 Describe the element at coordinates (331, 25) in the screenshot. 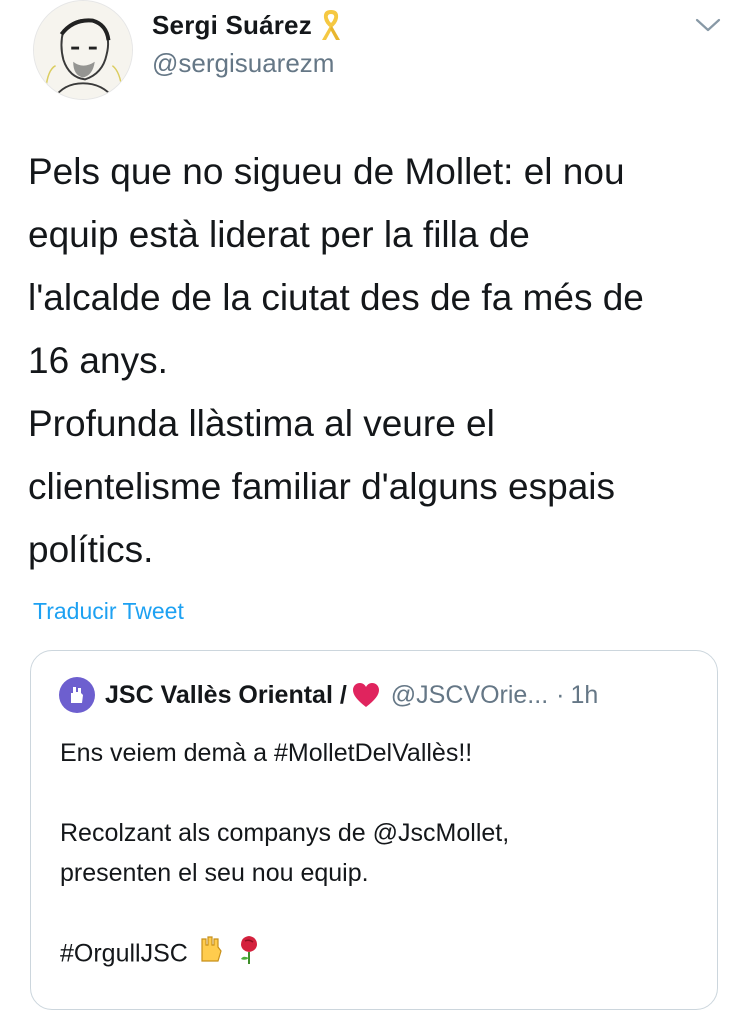

I see `yellow-ribbon-icon` at that location.